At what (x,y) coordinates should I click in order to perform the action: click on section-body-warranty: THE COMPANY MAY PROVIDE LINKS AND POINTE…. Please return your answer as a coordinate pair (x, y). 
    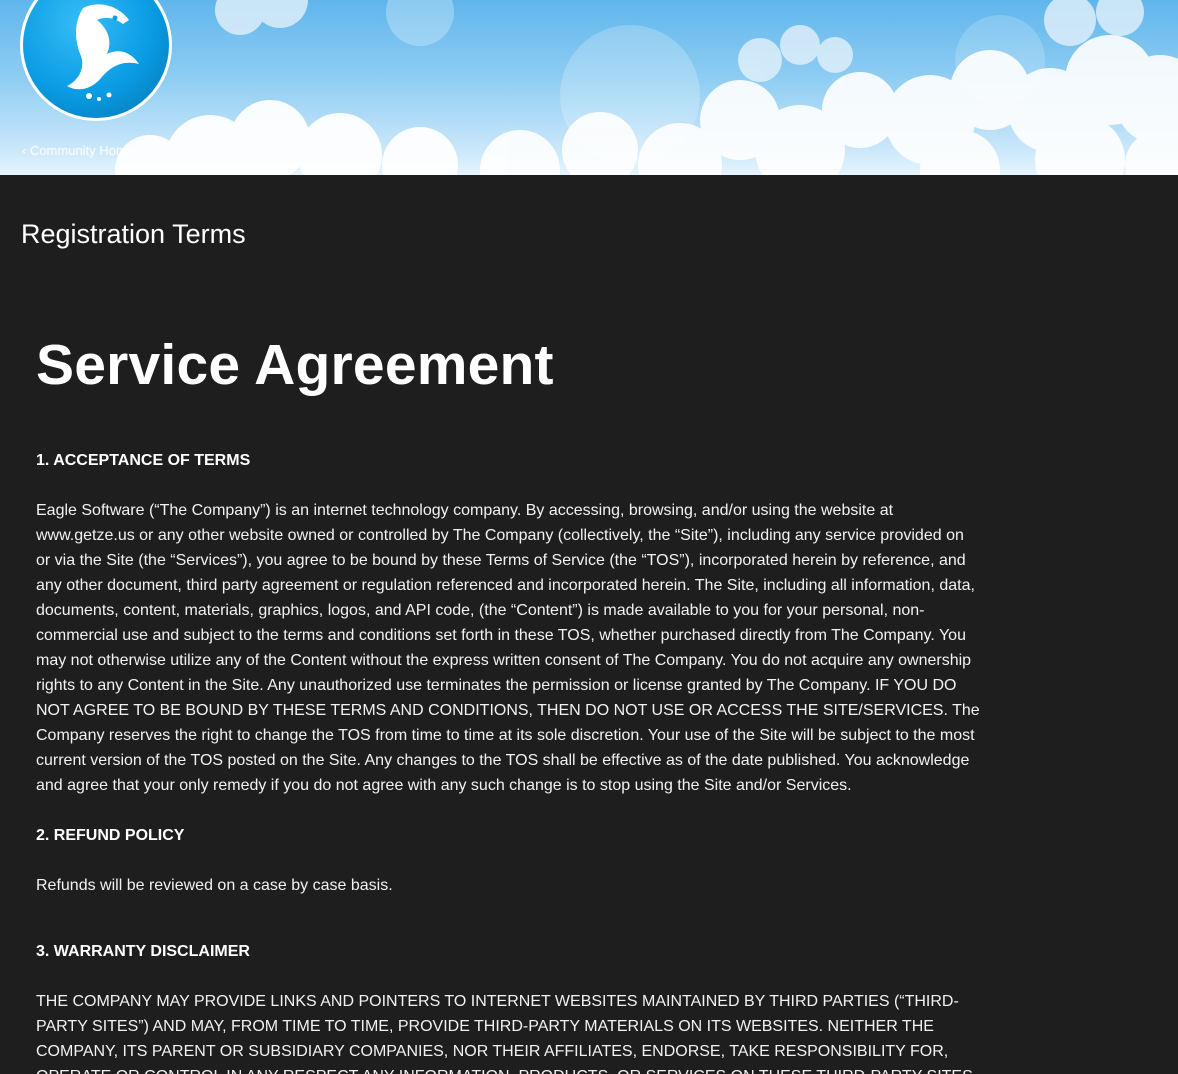
    Looking at the image, I should click on (504, 1033).